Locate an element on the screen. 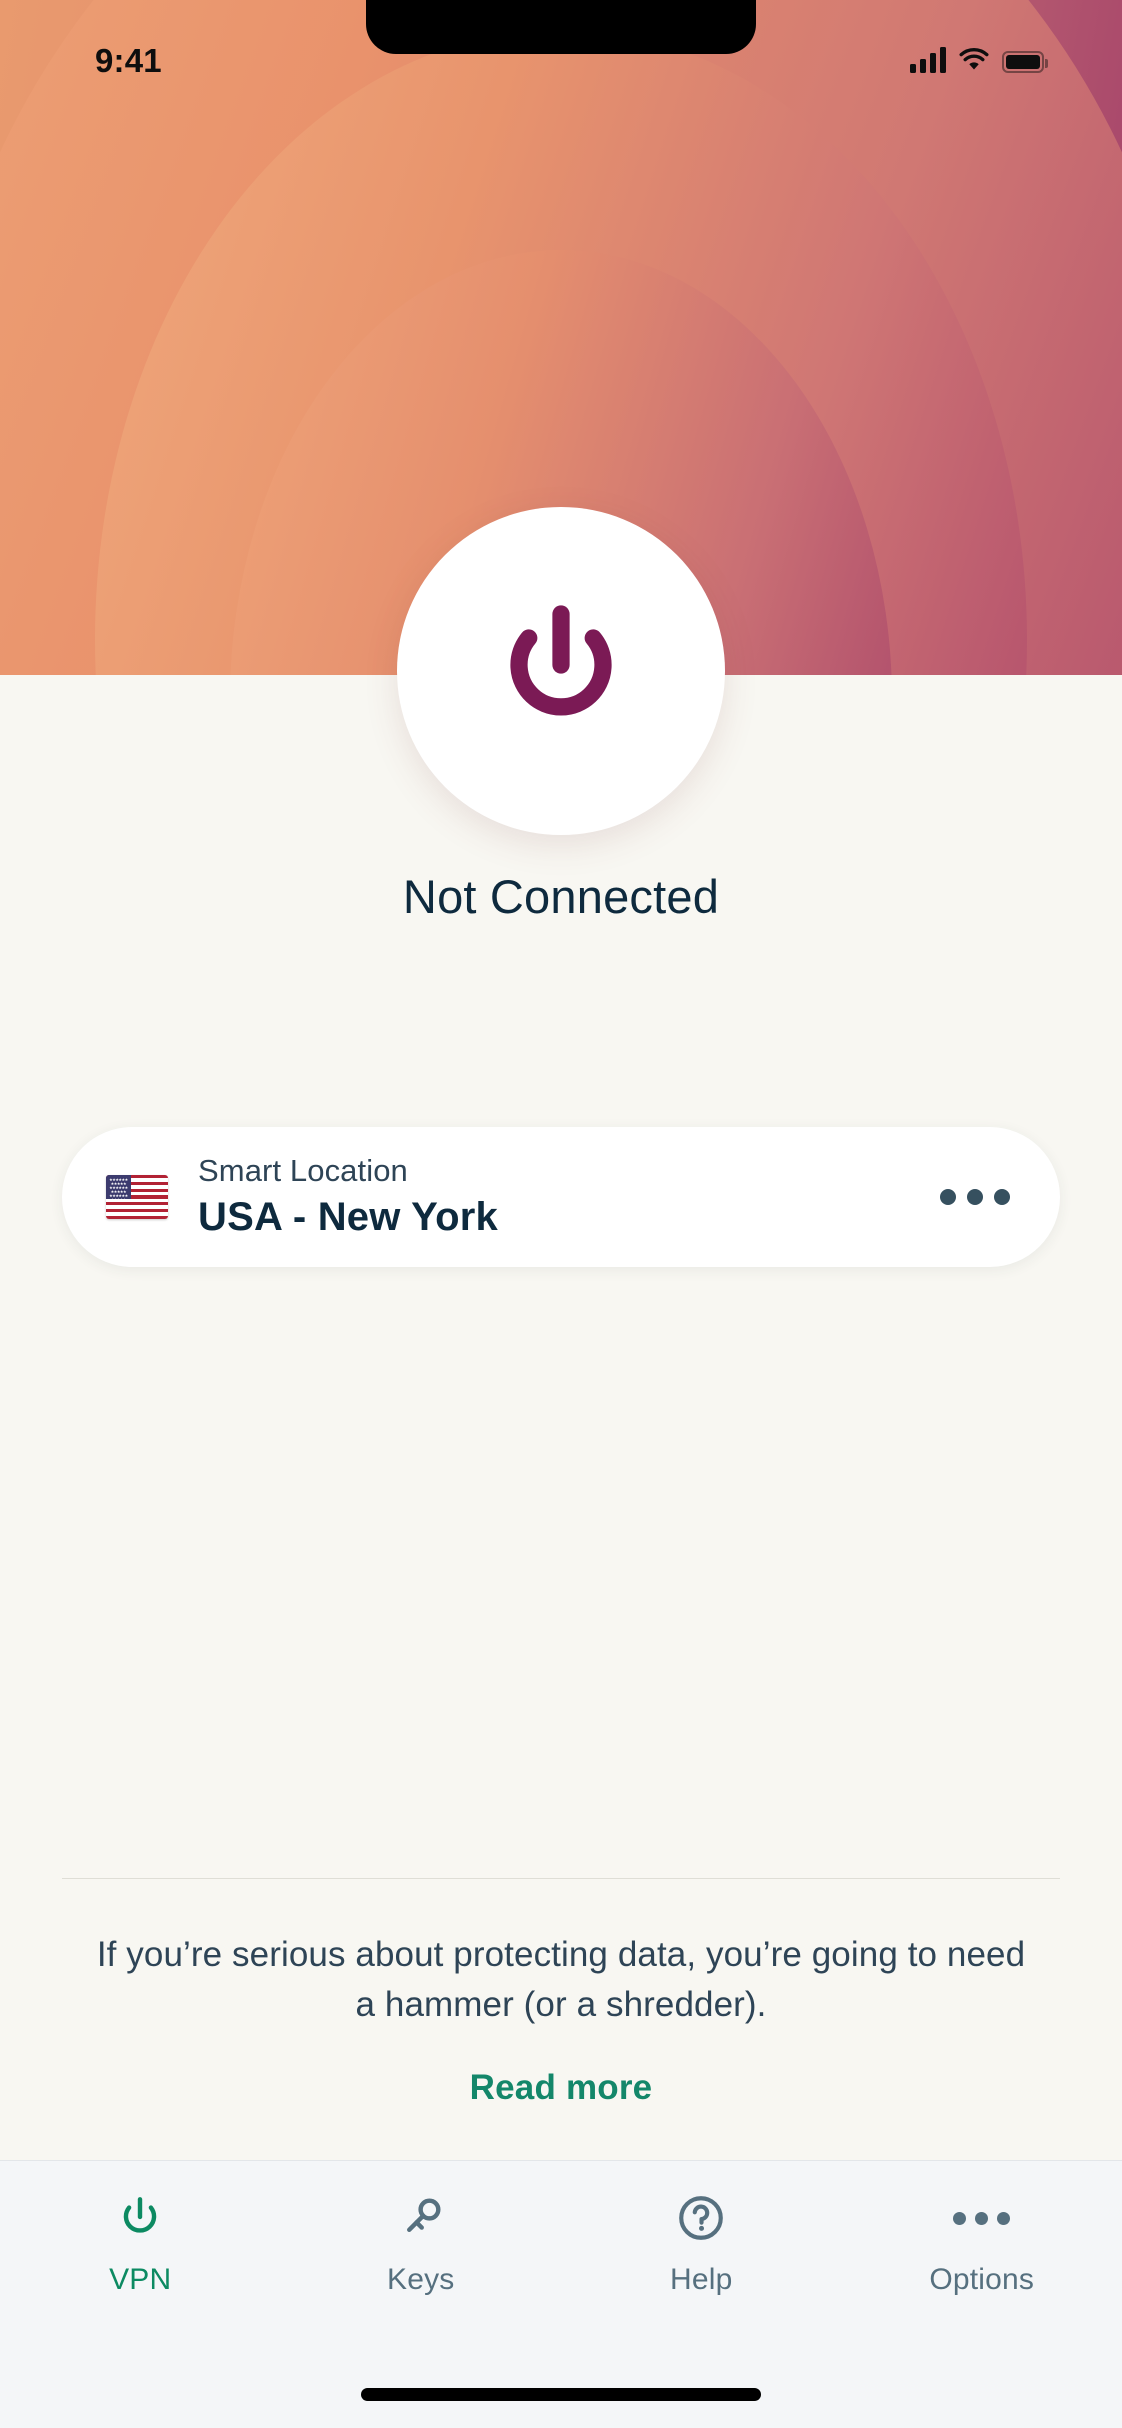 The image size is (1122, 2428). wifi-icon is located at coordinates (974, 60).